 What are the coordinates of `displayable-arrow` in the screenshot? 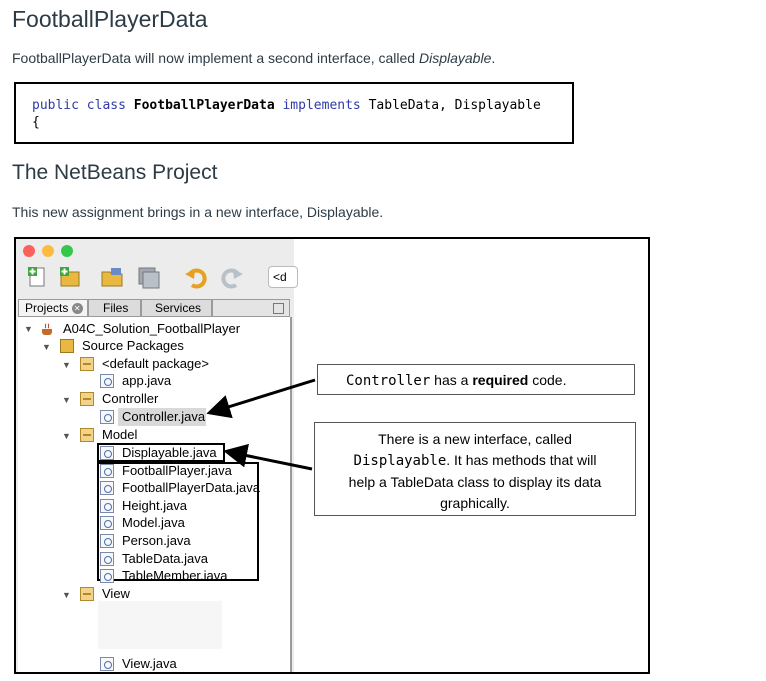 It's located at (268, 457).